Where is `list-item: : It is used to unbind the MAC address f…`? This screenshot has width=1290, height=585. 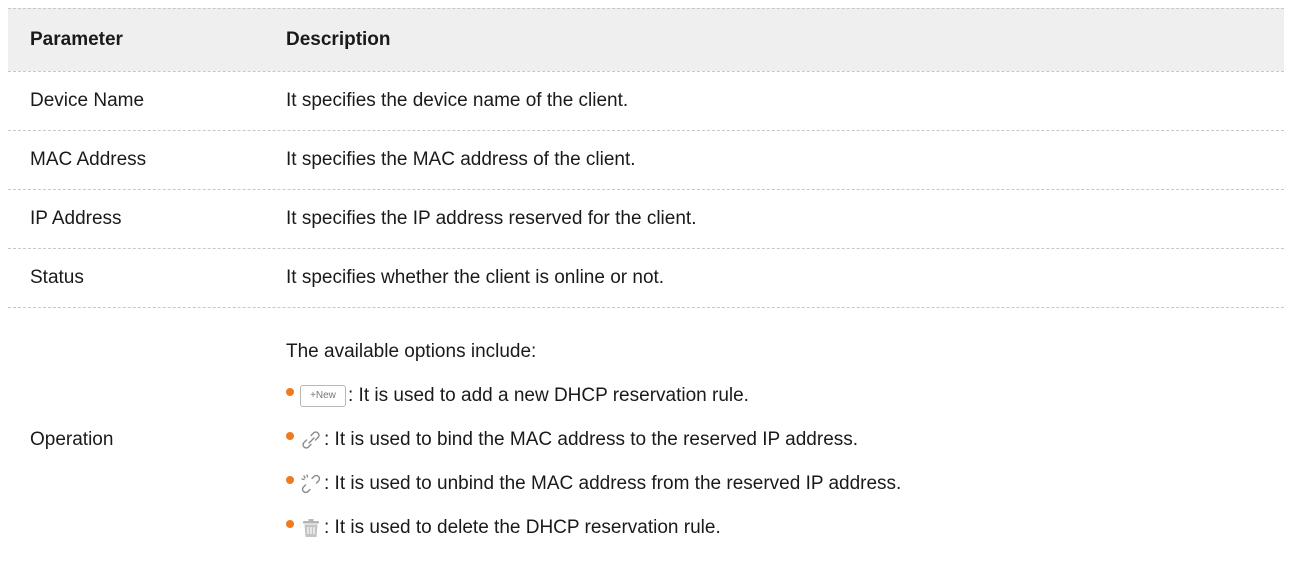 list-item: : It is used to unbind the MAC address f… is located at coordinates (785, 484).